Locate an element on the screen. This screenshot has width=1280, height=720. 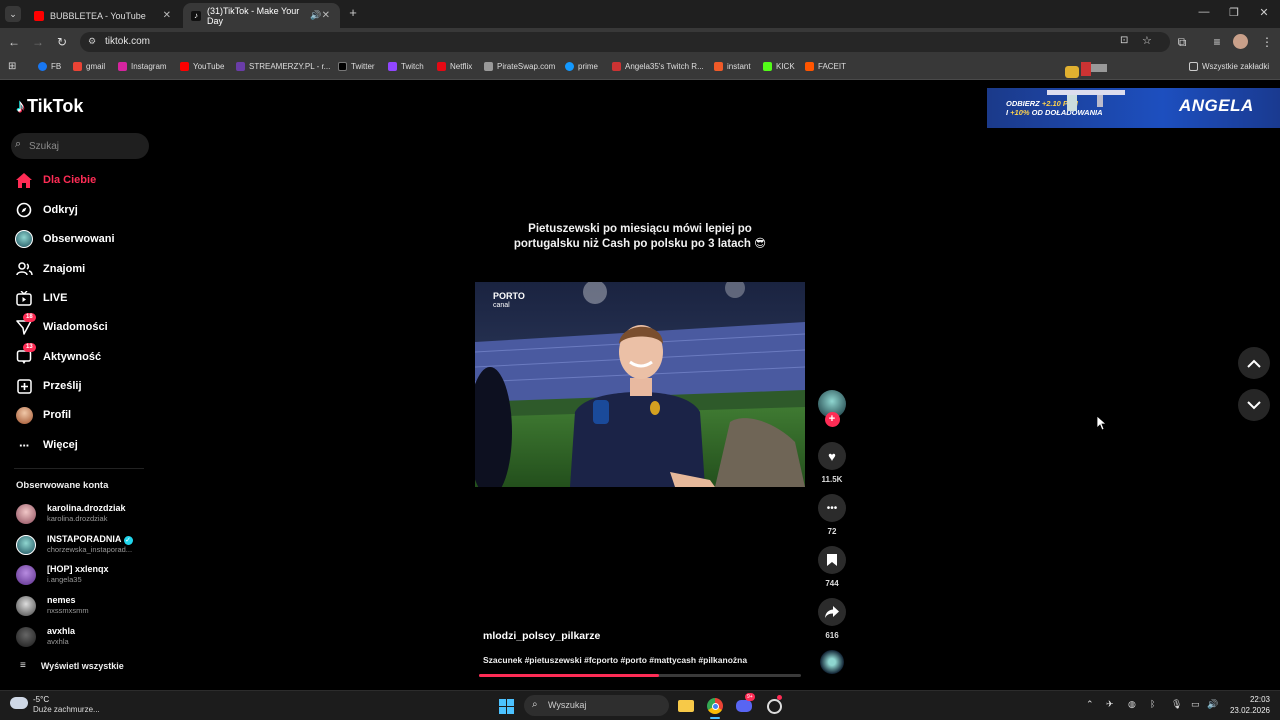
avatar is located at coordinates (26, 575).